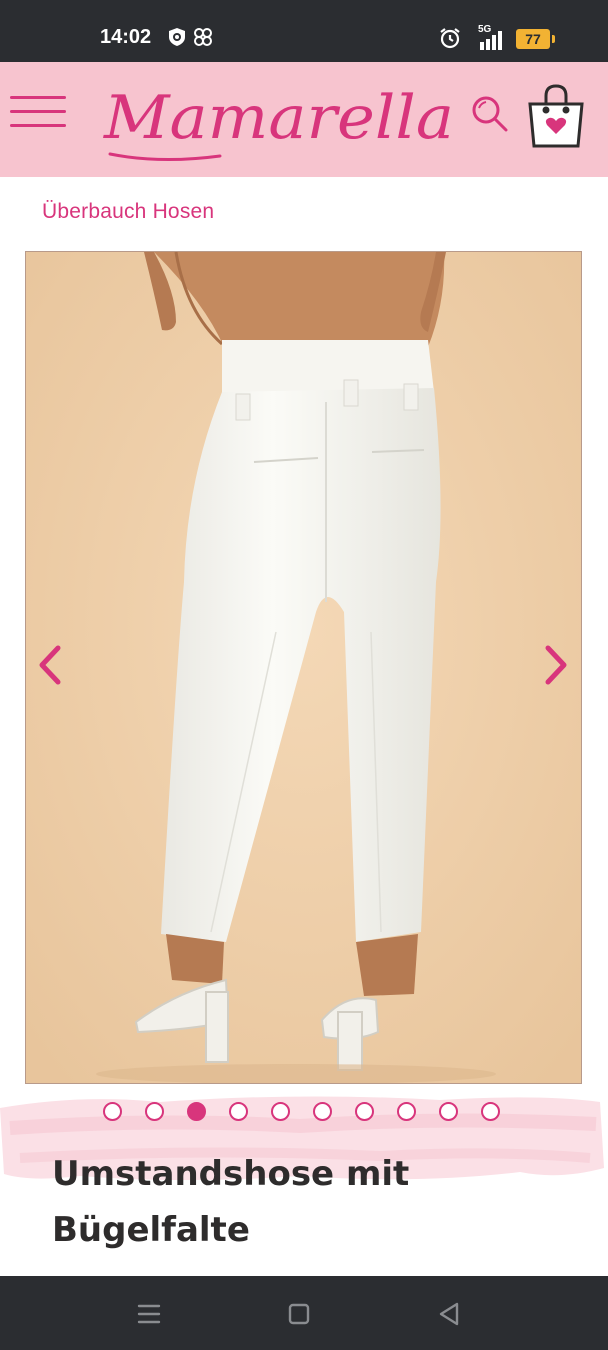 The height and width of the screenshot is (1350, 608). I want to click on product-title-line1: Umstandshose mit, so click(231, 1174).